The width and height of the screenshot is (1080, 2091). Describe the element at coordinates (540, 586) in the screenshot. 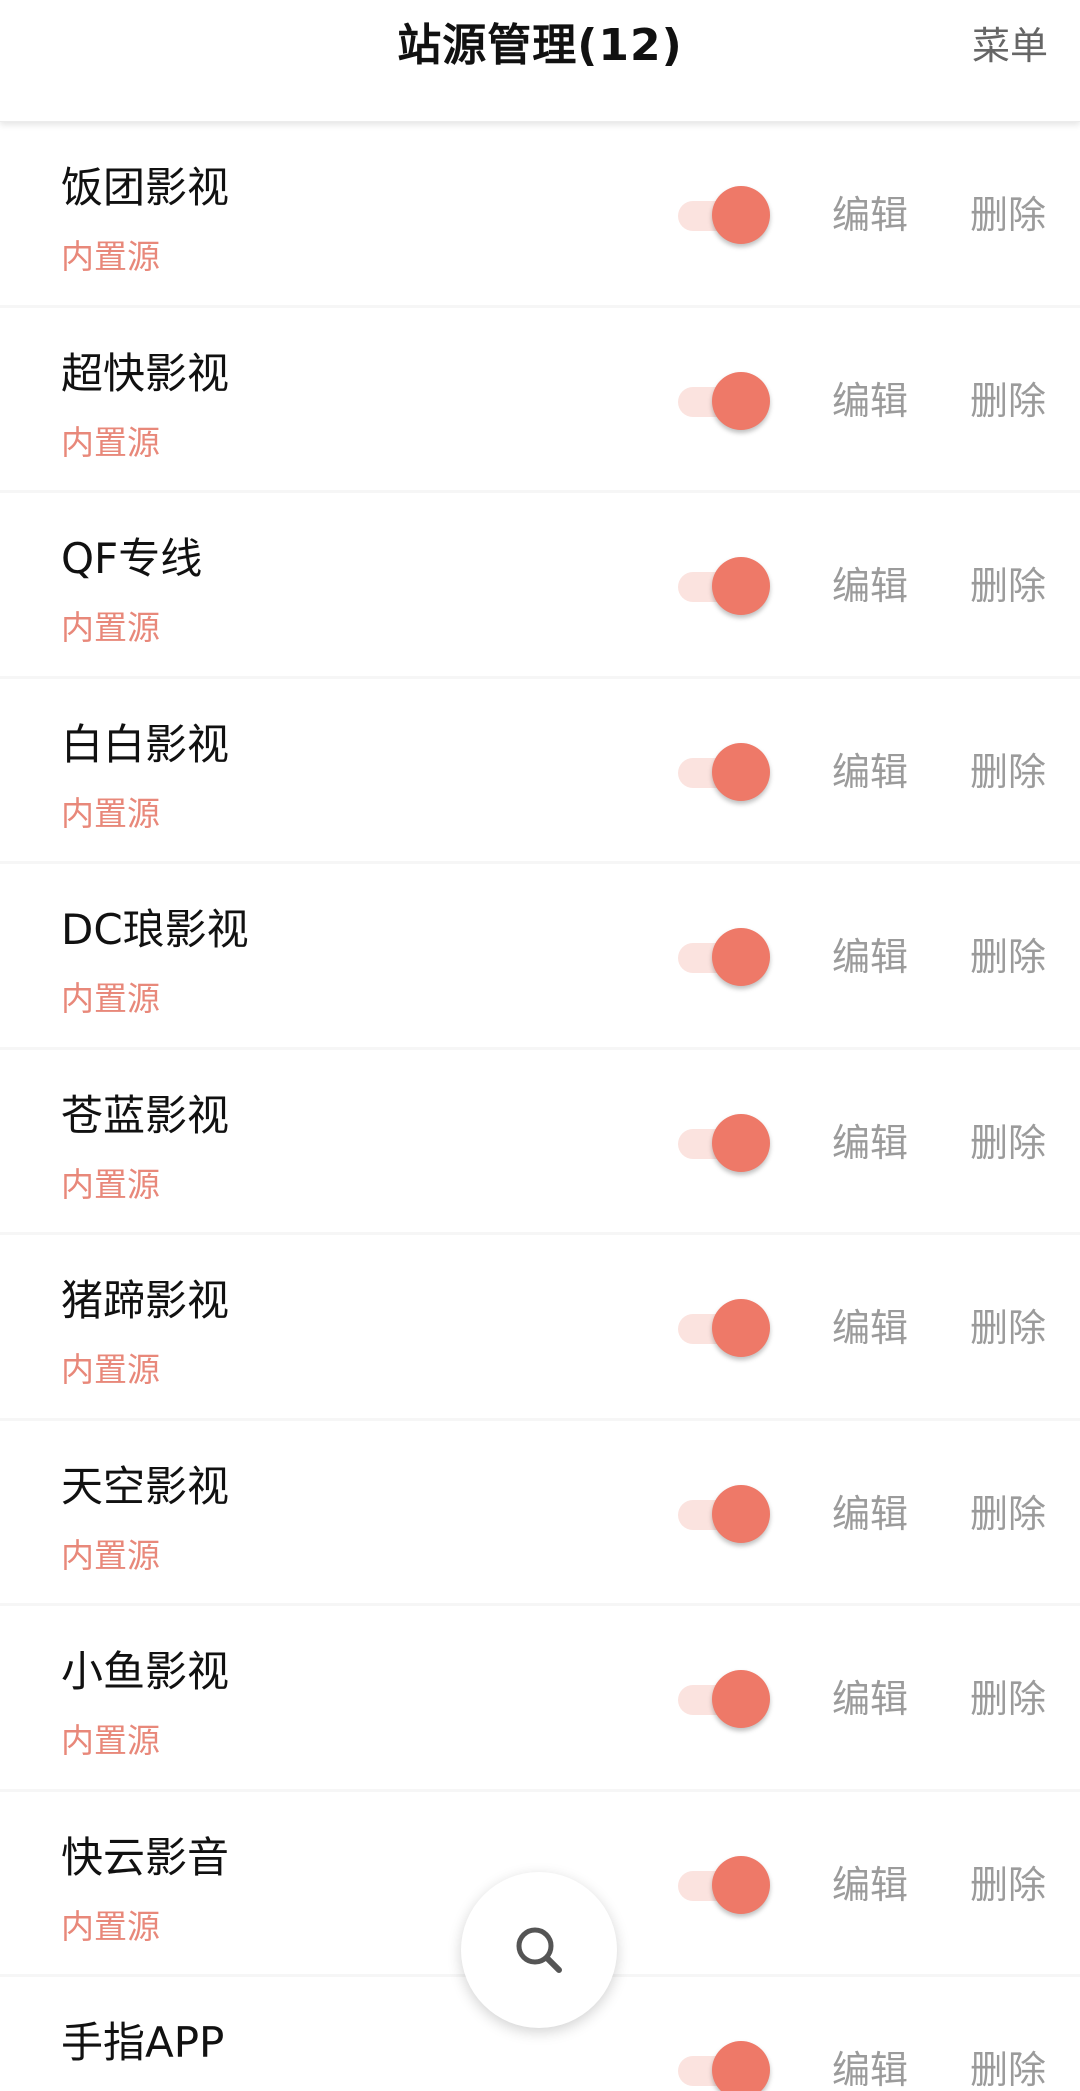

I see `source-row: QF专线内置源 编辑 删除` at that location.